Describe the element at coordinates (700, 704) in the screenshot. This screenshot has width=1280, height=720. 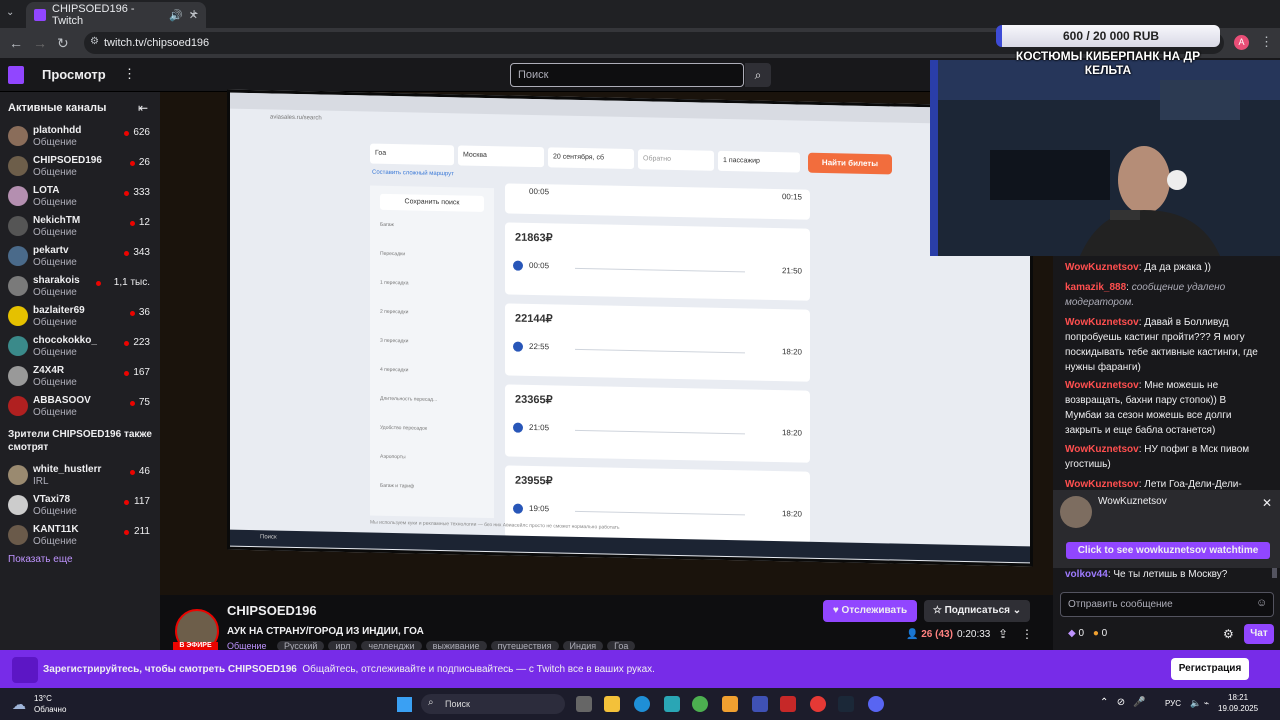
I see `chrome-icon` at that location.